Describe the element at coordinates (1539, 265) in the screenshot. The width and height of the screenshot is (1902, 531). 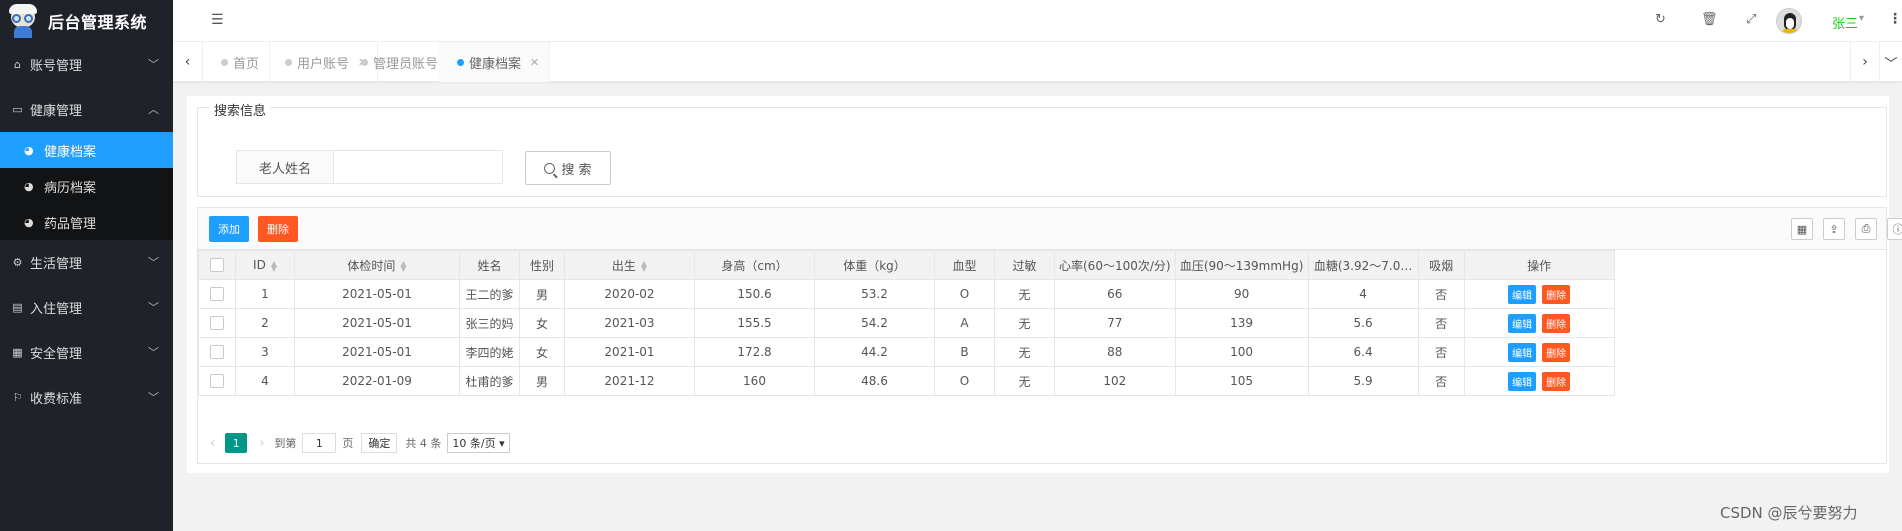
I see `col-actions: 操作` at that location.